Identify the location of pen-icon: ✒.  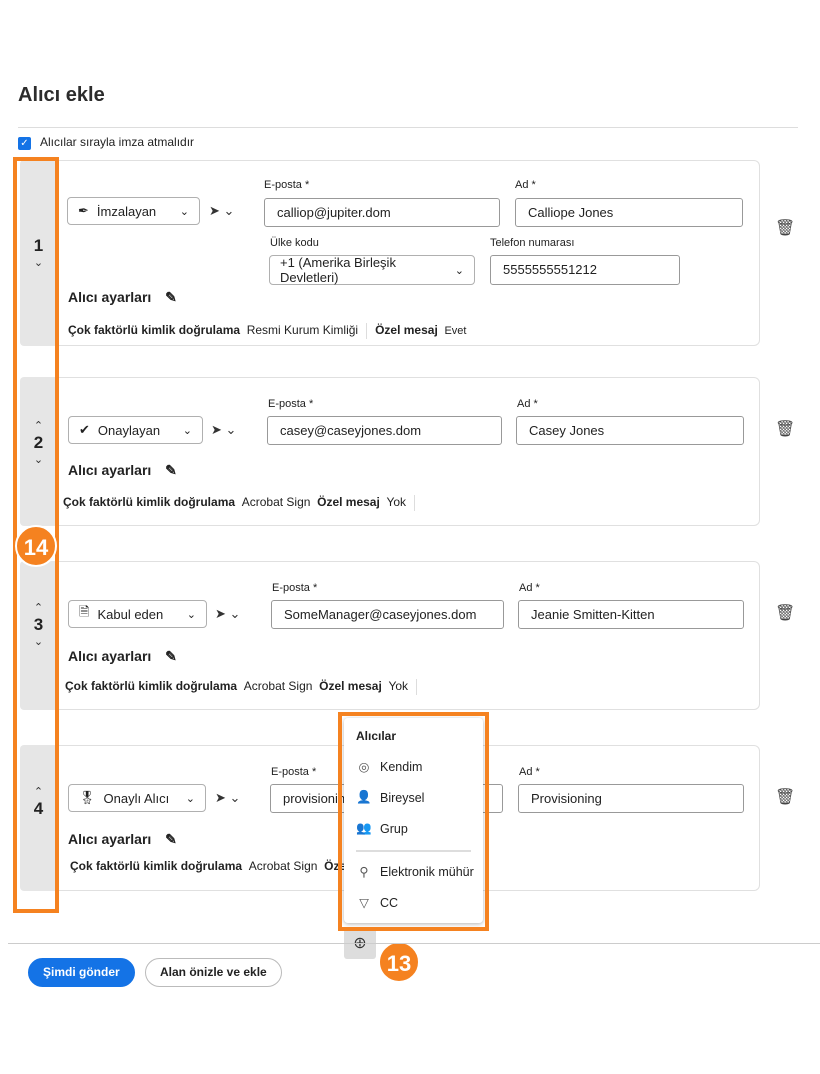
(83, 210).